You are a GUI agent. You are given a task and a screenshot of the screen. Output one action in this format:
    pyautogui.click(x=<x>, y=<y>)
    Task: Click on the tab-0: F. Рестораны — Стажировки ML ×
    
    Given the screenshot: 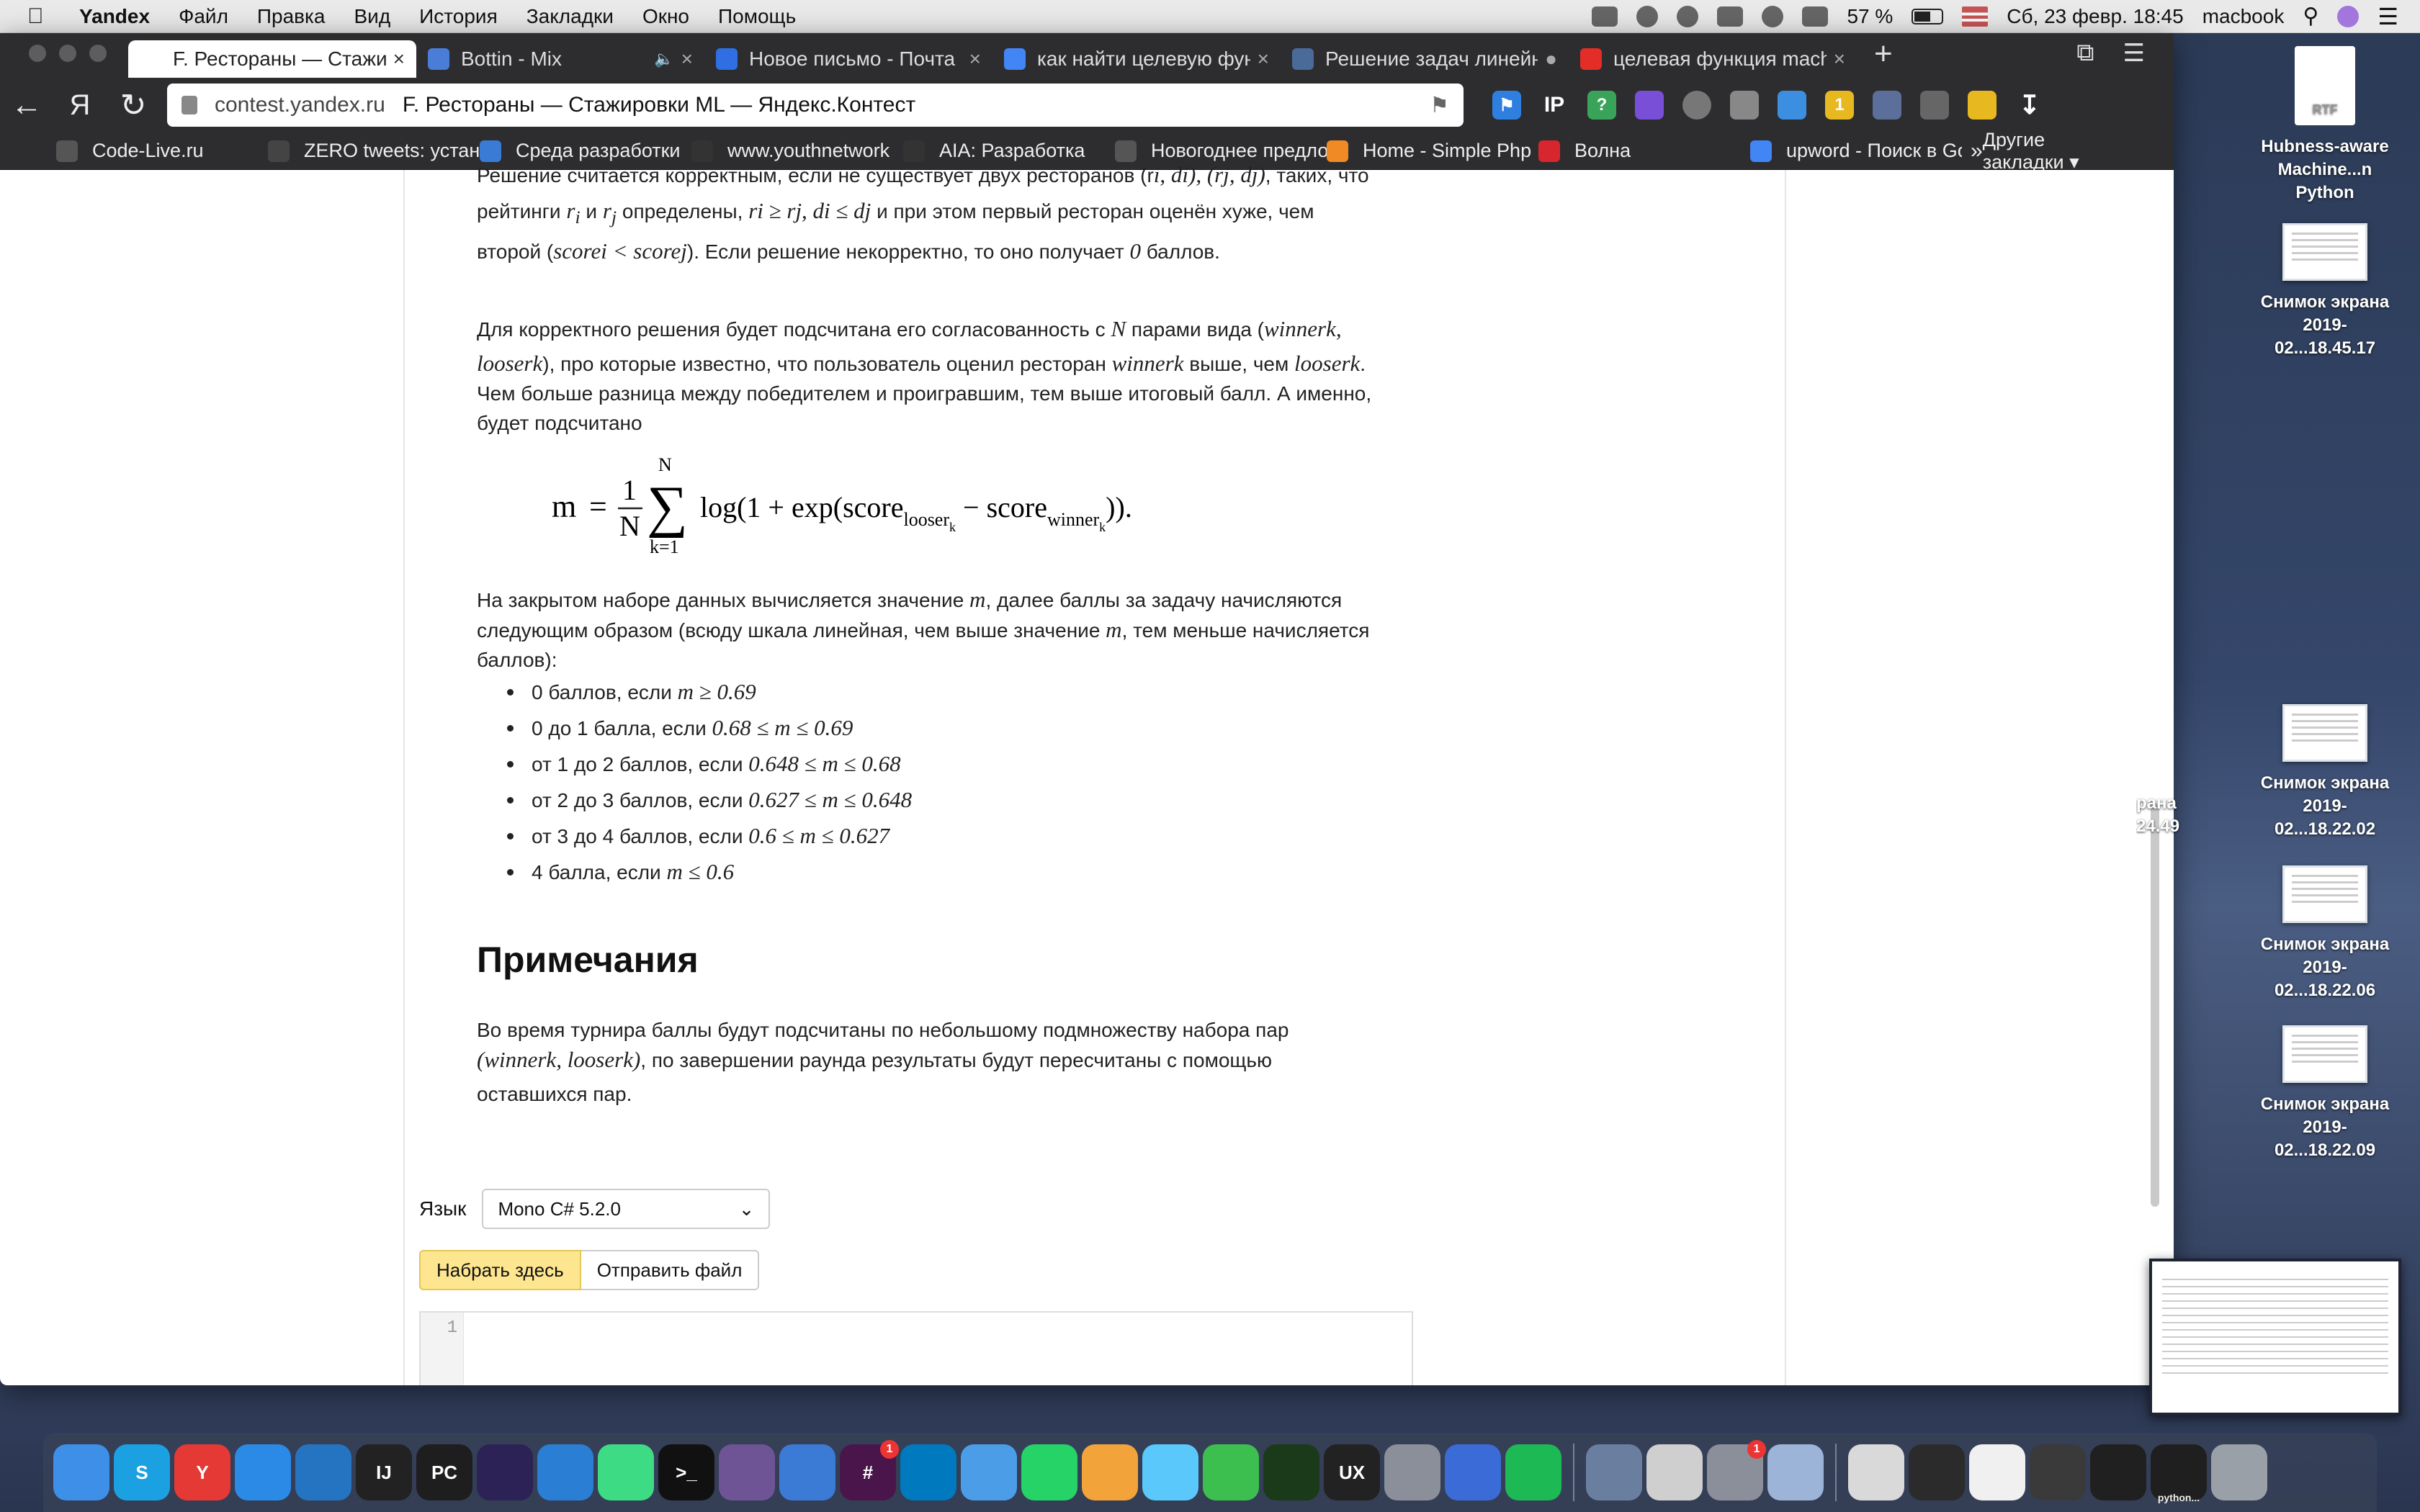 What is the action you would take?
    pyautogui.click(x=272, y=59)
    